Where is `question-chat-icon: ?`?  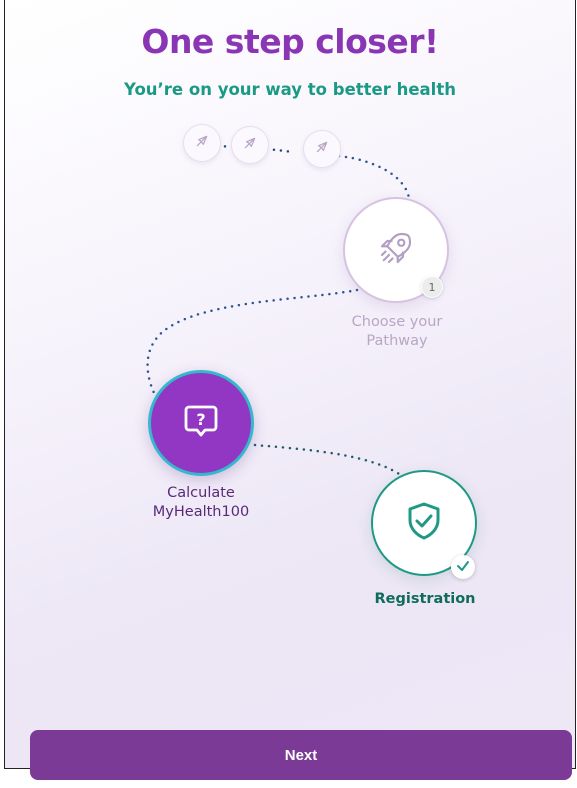 question-chat-icon: ? is located at coordinates (201, 423).